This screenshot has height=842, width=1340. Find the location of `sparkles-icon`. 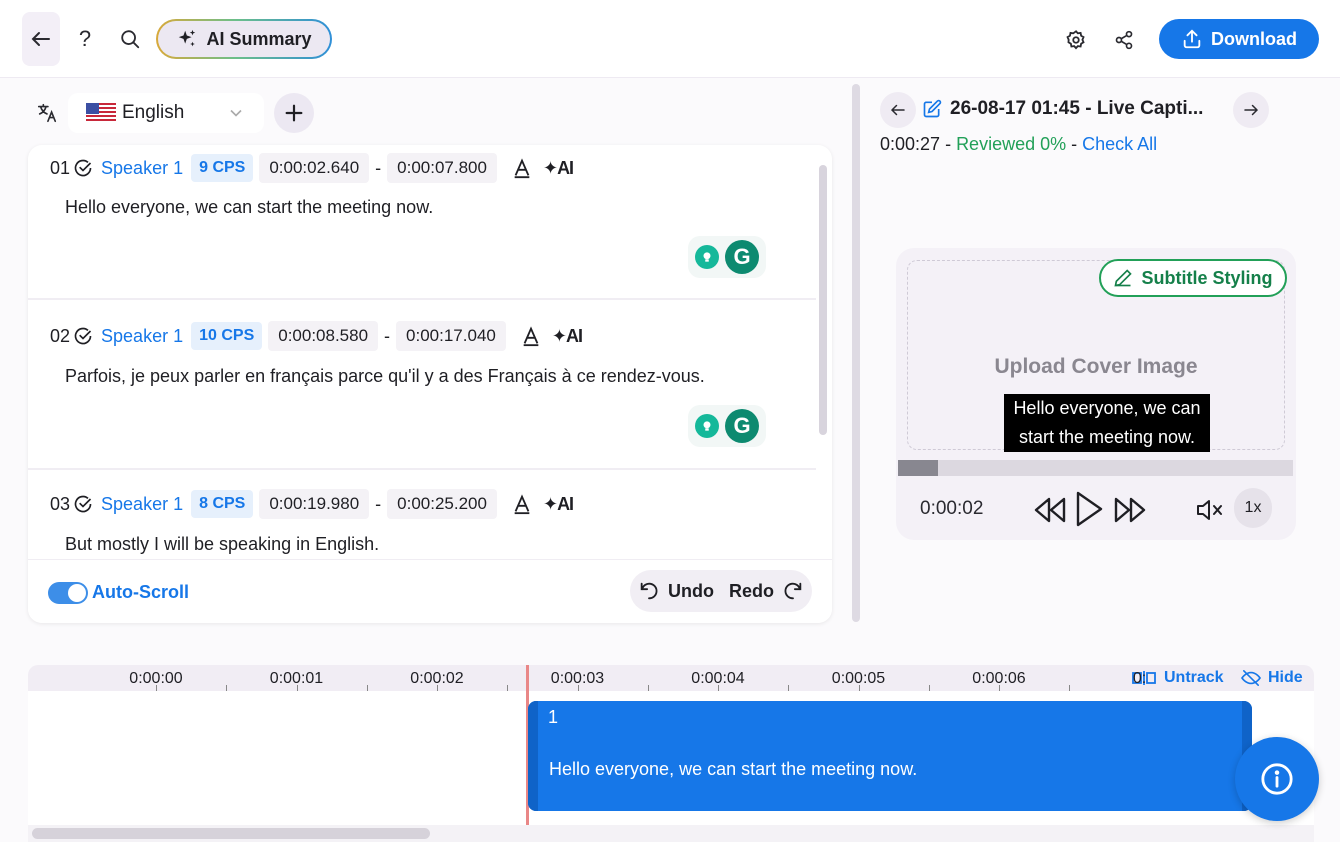

sparkles-icon is located at coordinates (187, 38).